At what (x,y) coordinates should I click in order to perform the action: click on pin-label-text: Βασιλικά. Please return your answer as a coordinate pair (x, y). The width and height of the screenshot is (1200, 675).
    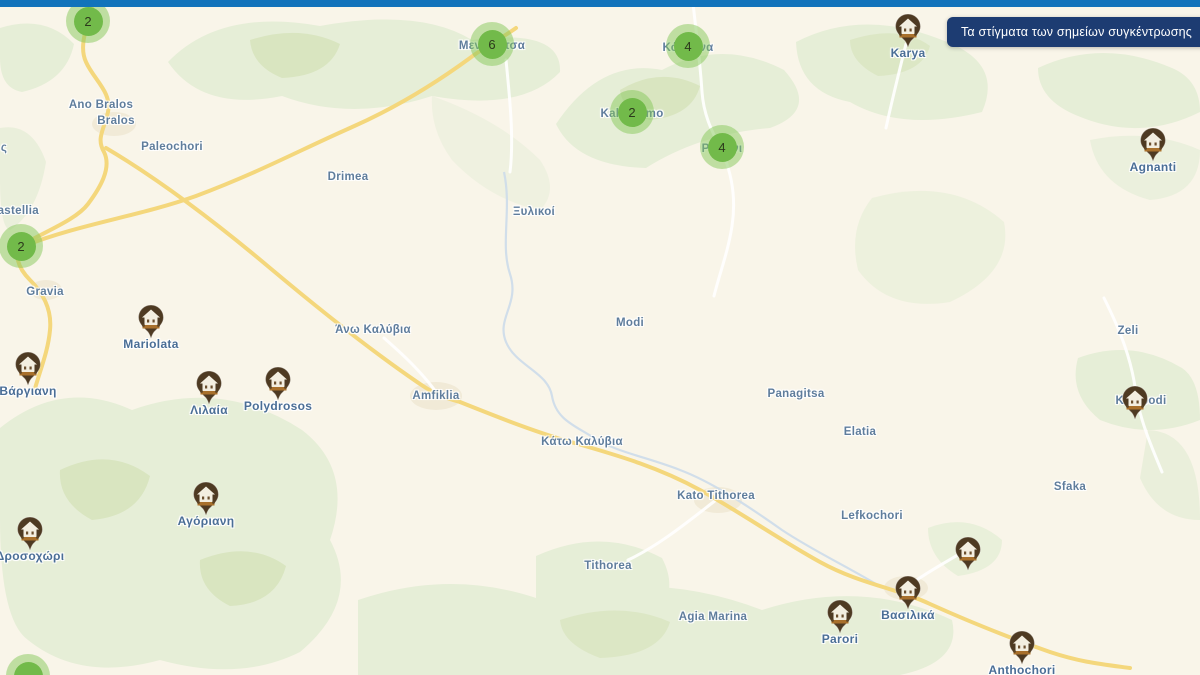
    Looking at the image, I should click on (908, 615).